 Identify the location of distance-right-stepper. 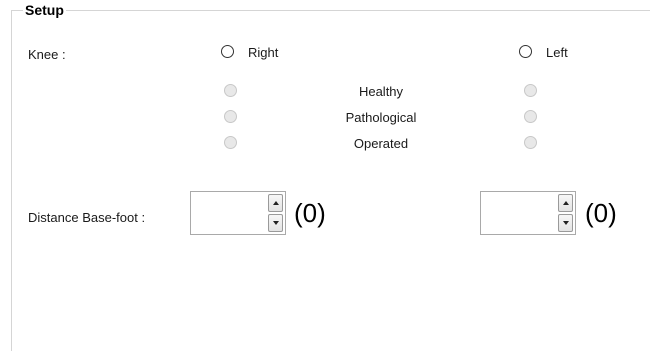
(275, 213).